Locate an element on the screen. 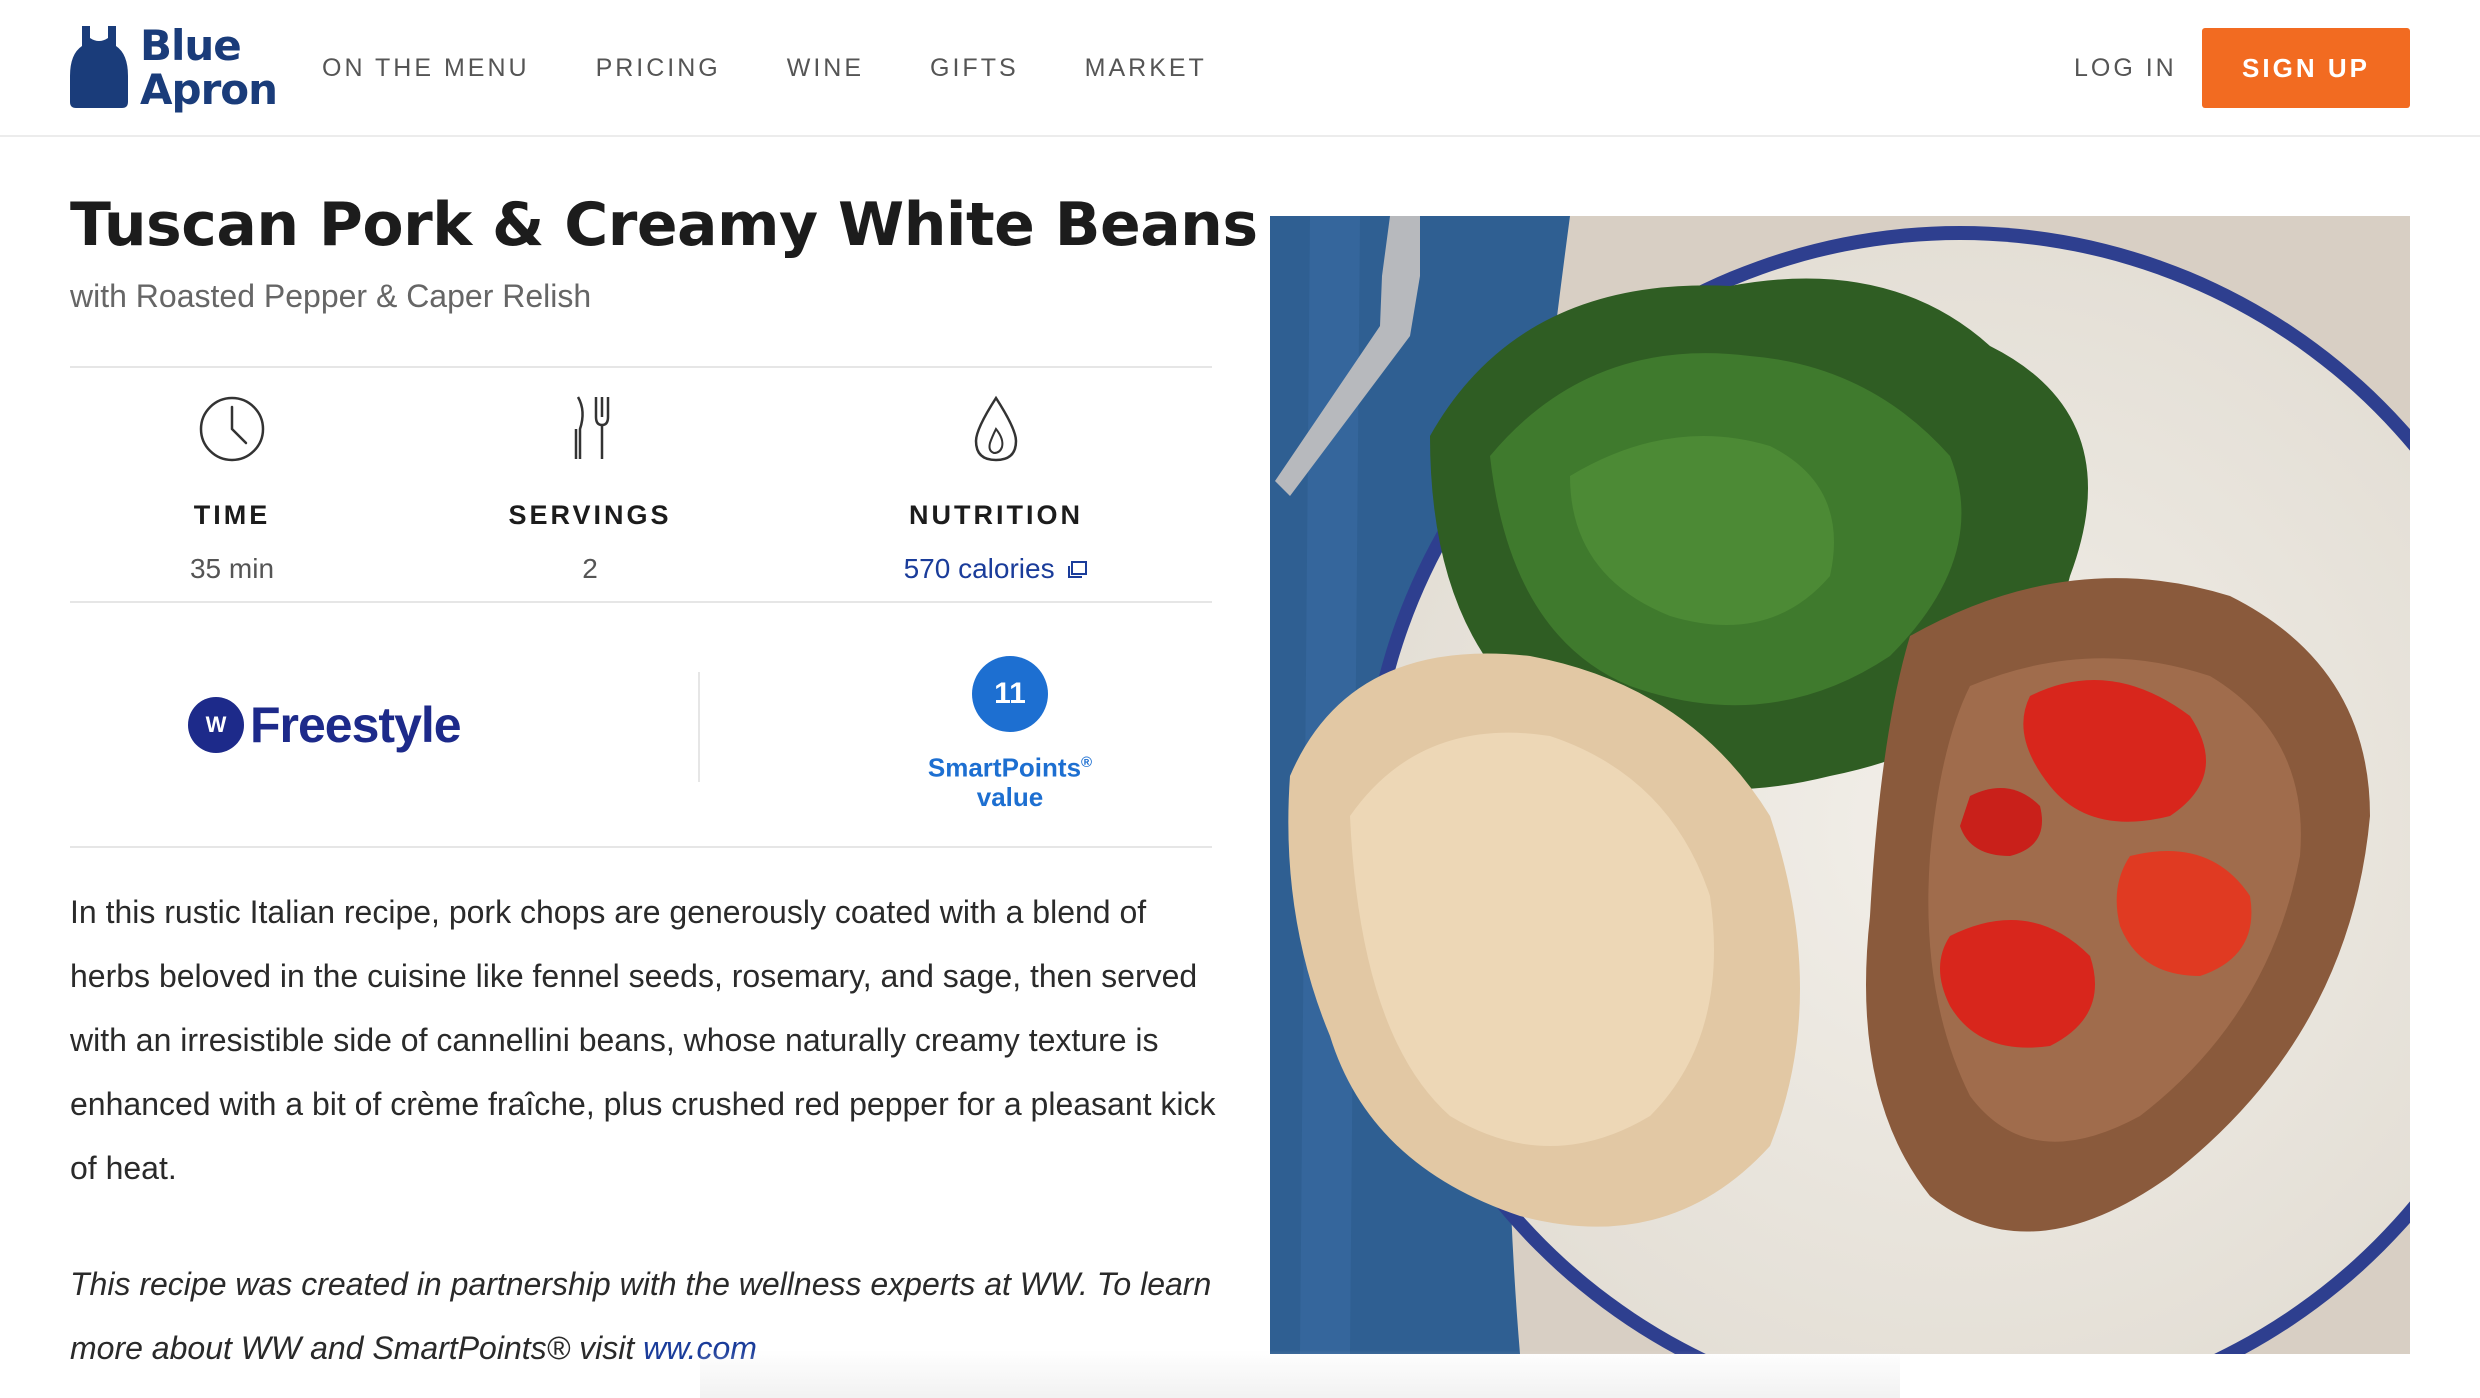 The width and height of the screenshot is (2480, 1398). signup-button: SIGN UP is located at coordinates (2306, 68).